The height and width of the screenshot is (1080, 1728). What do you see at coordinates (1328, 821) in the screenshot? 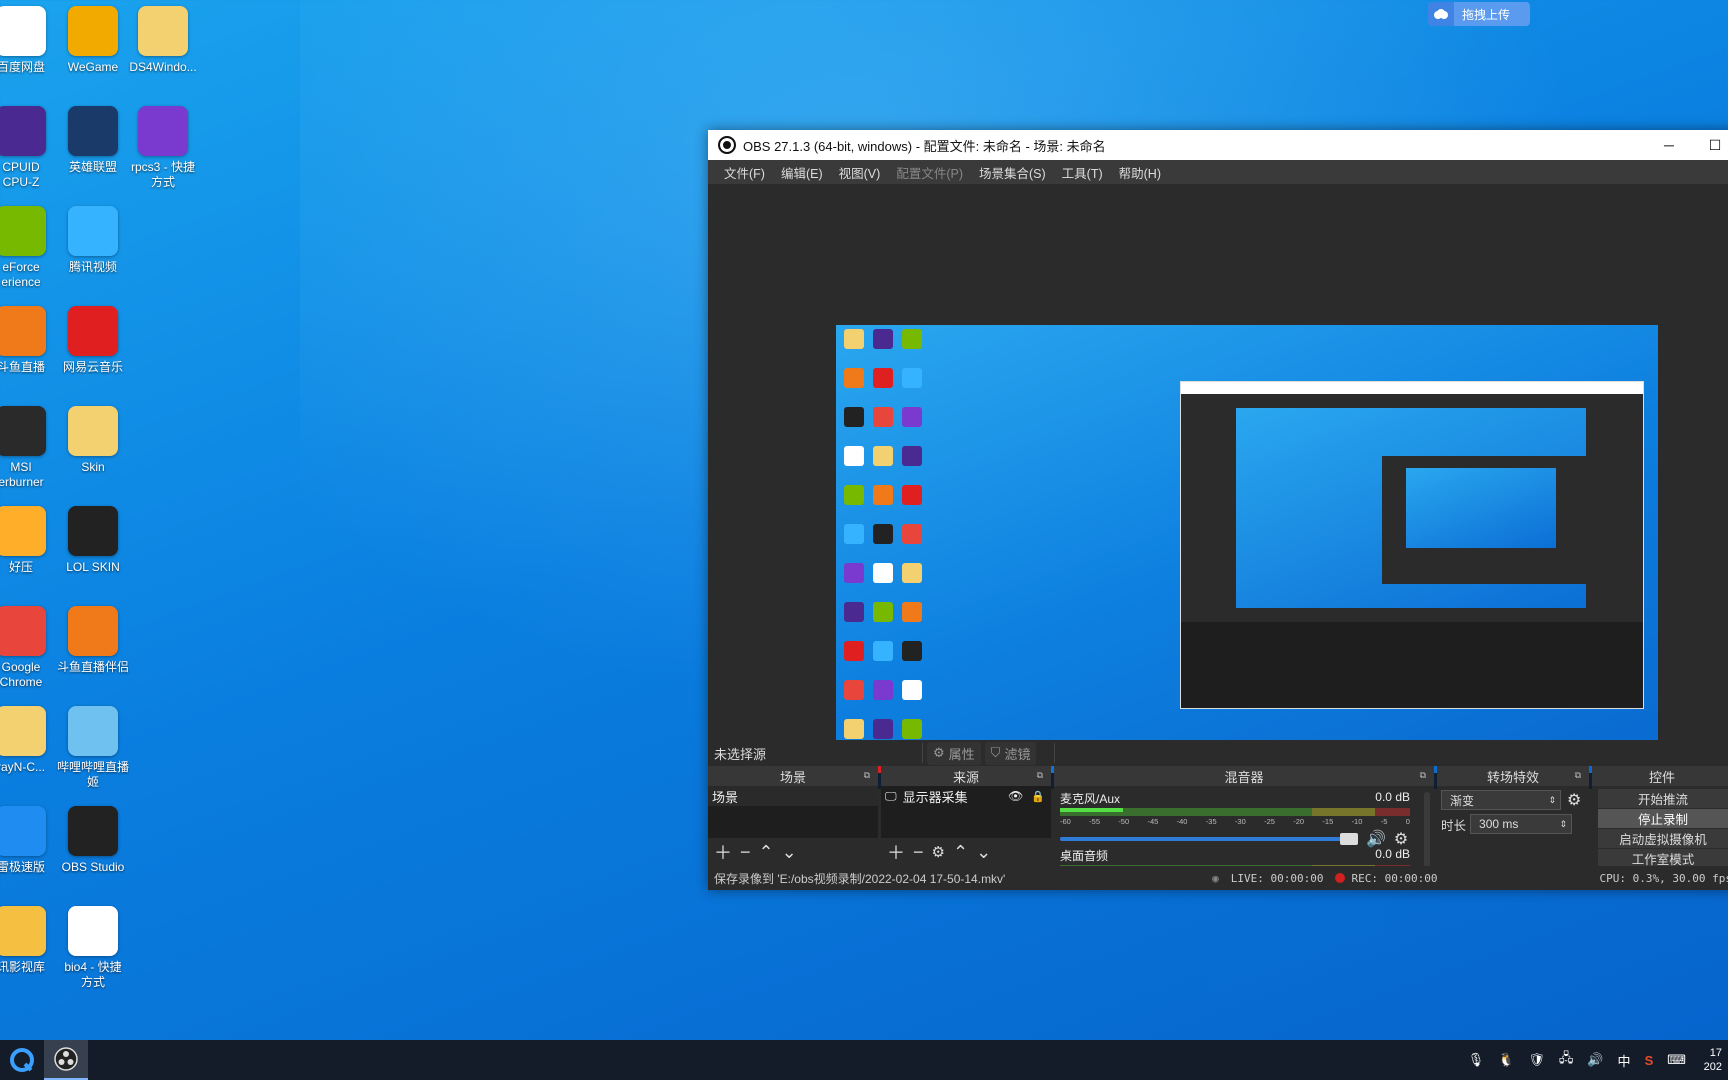
I see `scale-tick: -15` at bounding box center [1328, 821].